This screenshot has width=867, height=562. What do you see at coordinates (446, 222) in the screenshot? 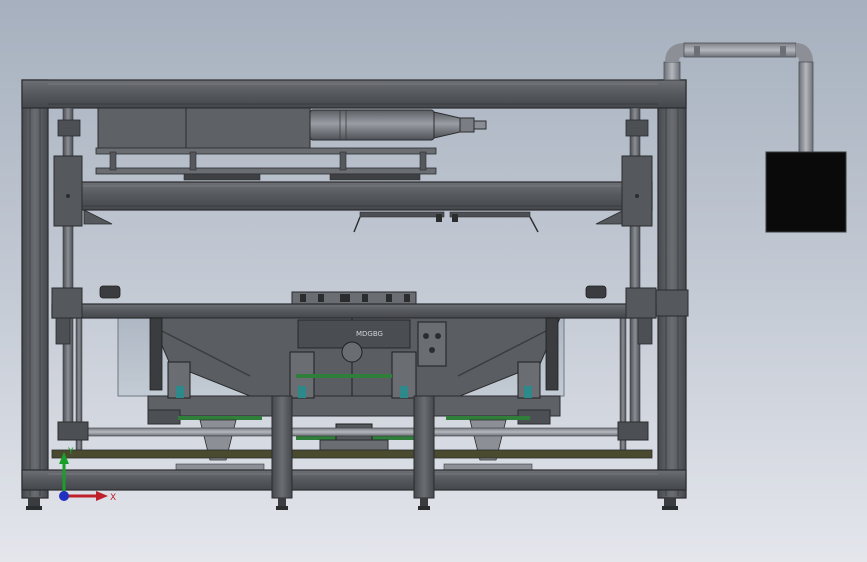
I see `gripper-bar` at bounding box center [446, 222].